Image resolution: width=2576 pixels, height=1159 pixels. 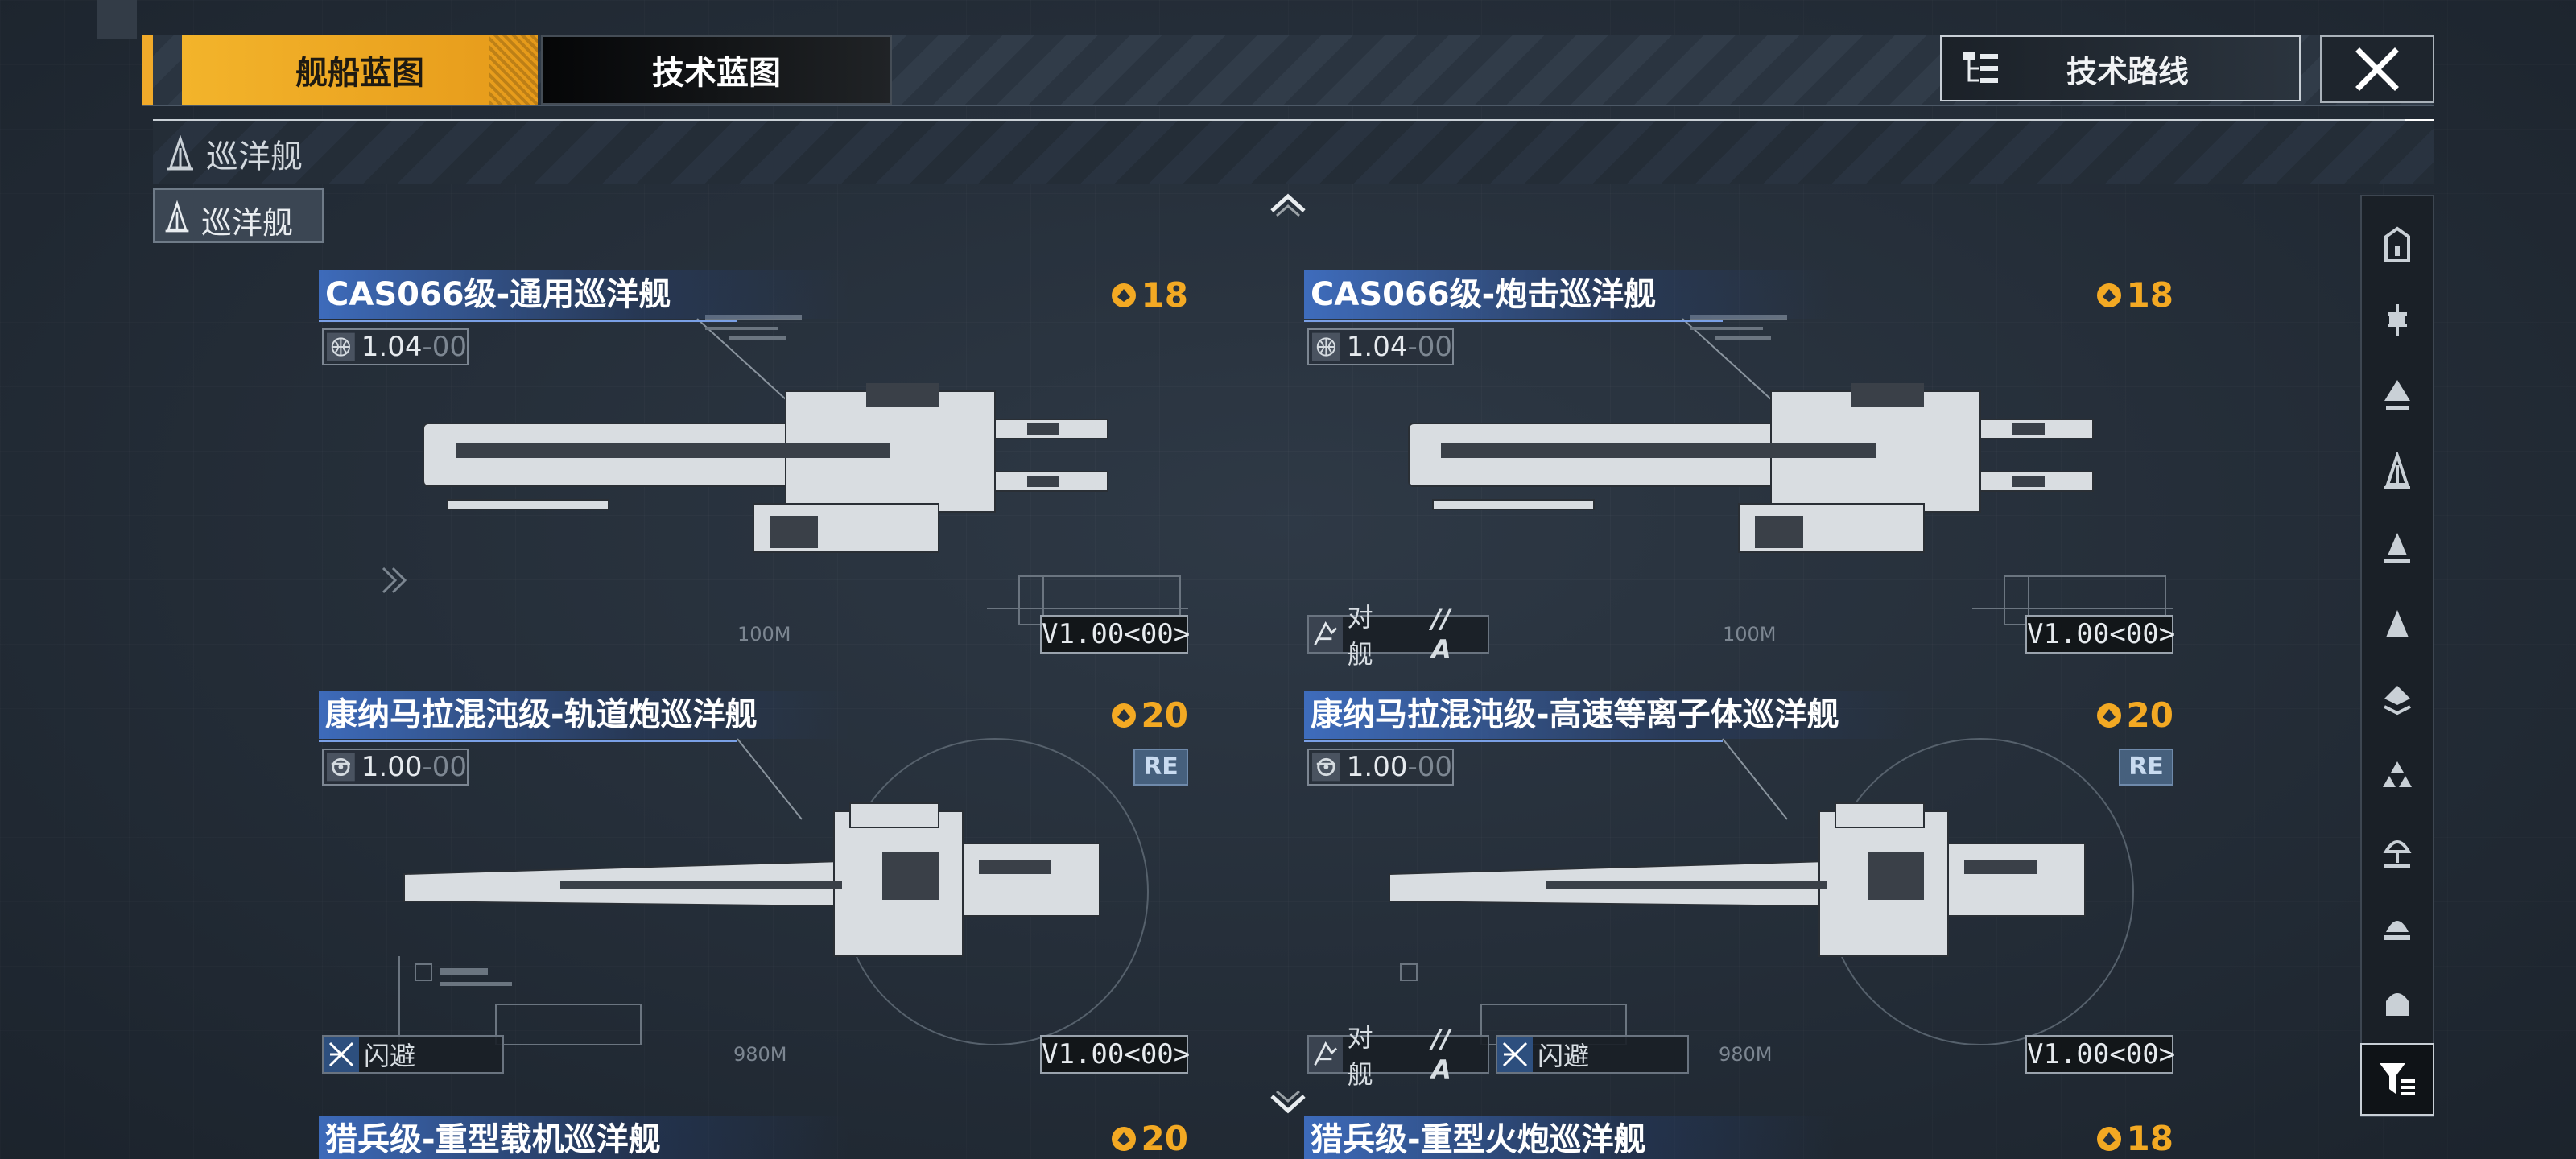 I want to click on distance-label: 980M, so click(x=1746, y=1054).